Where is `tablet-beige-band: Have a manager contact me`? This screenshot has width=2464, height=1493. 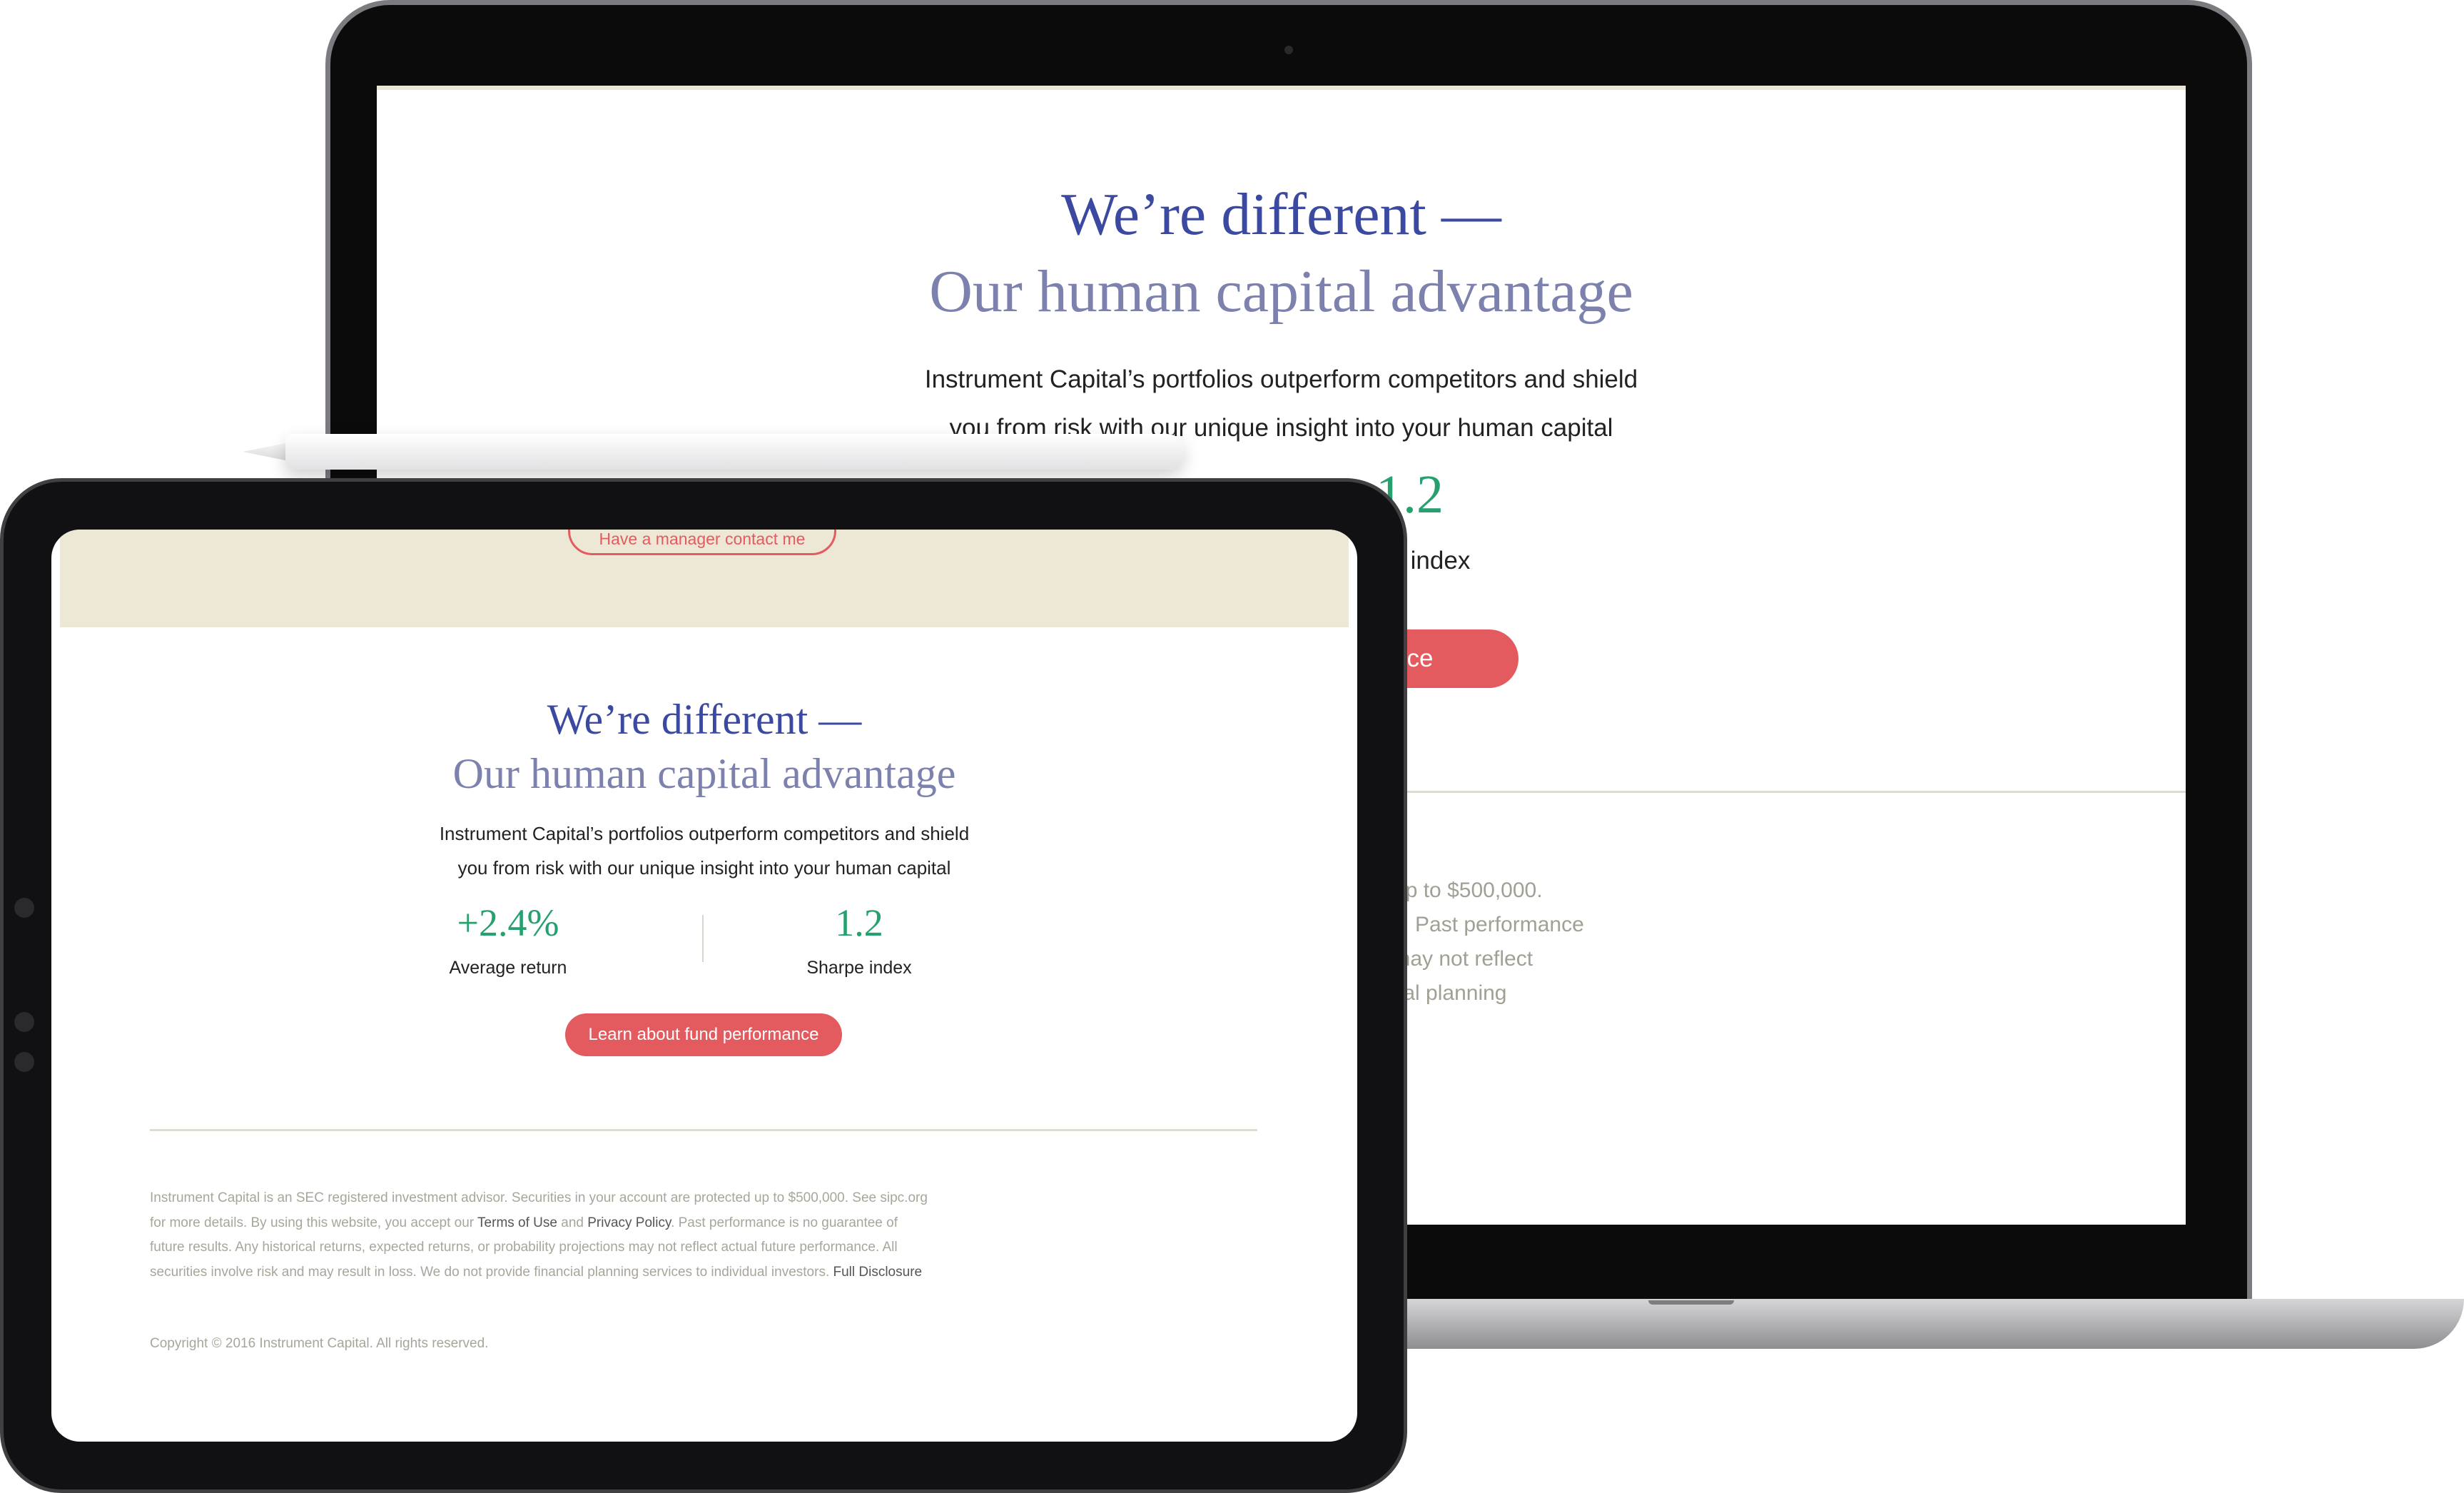 tablet-beige-band: Have a manager contact me is located at coordinates (704, 579).